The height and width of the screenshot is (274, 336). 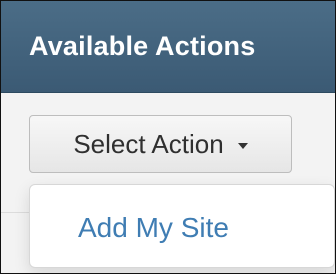 What do you see at coordinates (153, 228) in the screenshot?
I see `add-my-site-menu-item: Add My Site` at bounding box center [153, 228].